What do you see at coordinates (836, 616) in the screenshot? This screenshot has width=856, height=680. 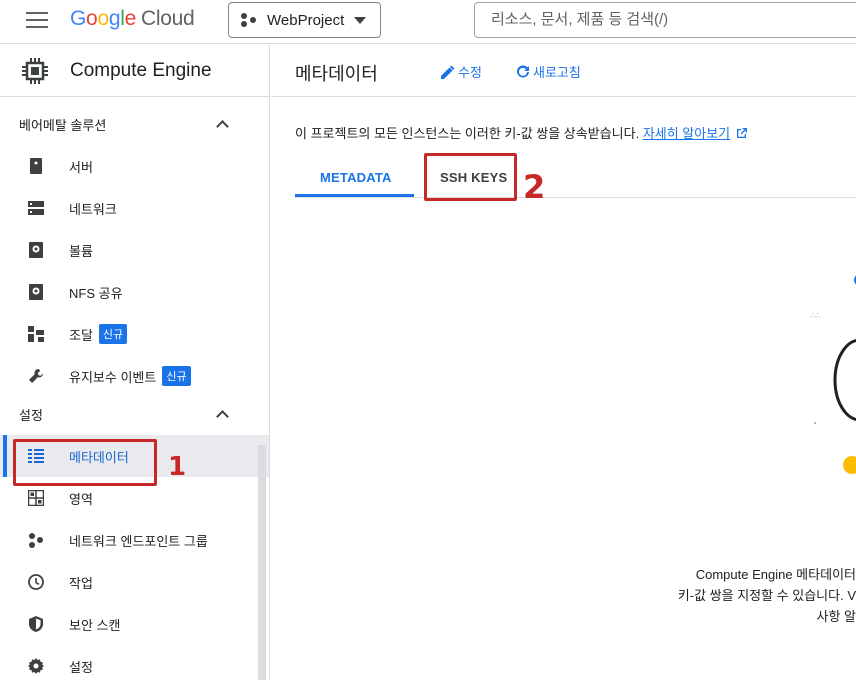 I see `empty-state-line-3: 사항 알` at bounding box center [836, 616].